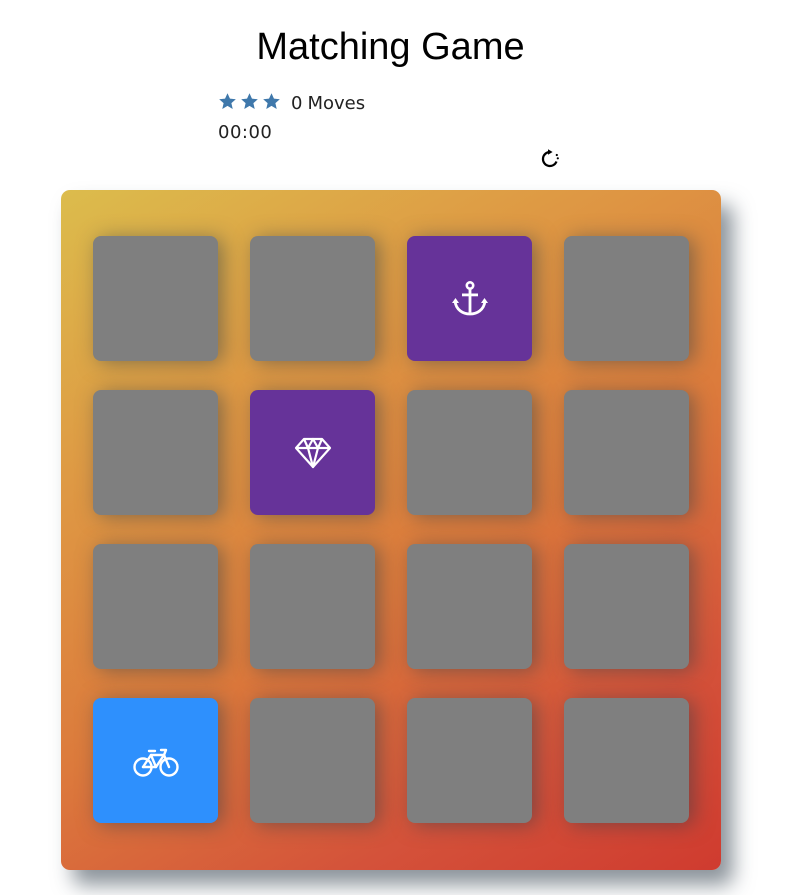 The height and width of the screenshot is (895, 790). I want to click on bicycle-icon, so click(155, 761).